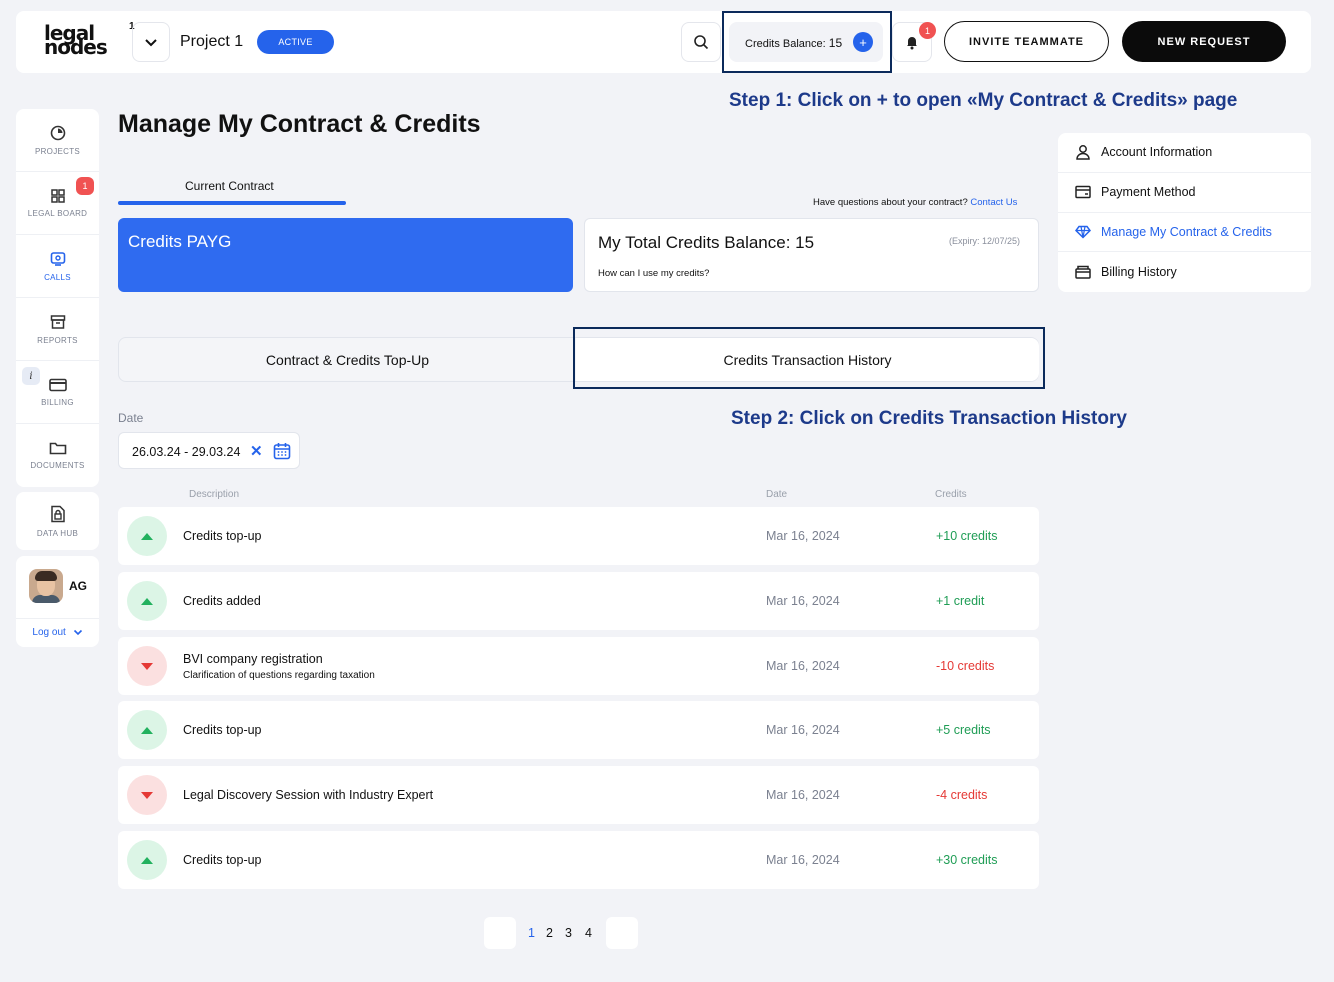 Image resolution: width=1334 pixels, height=982 pixels. I want to click on column-header-credits: Credits, so click(951, 494).